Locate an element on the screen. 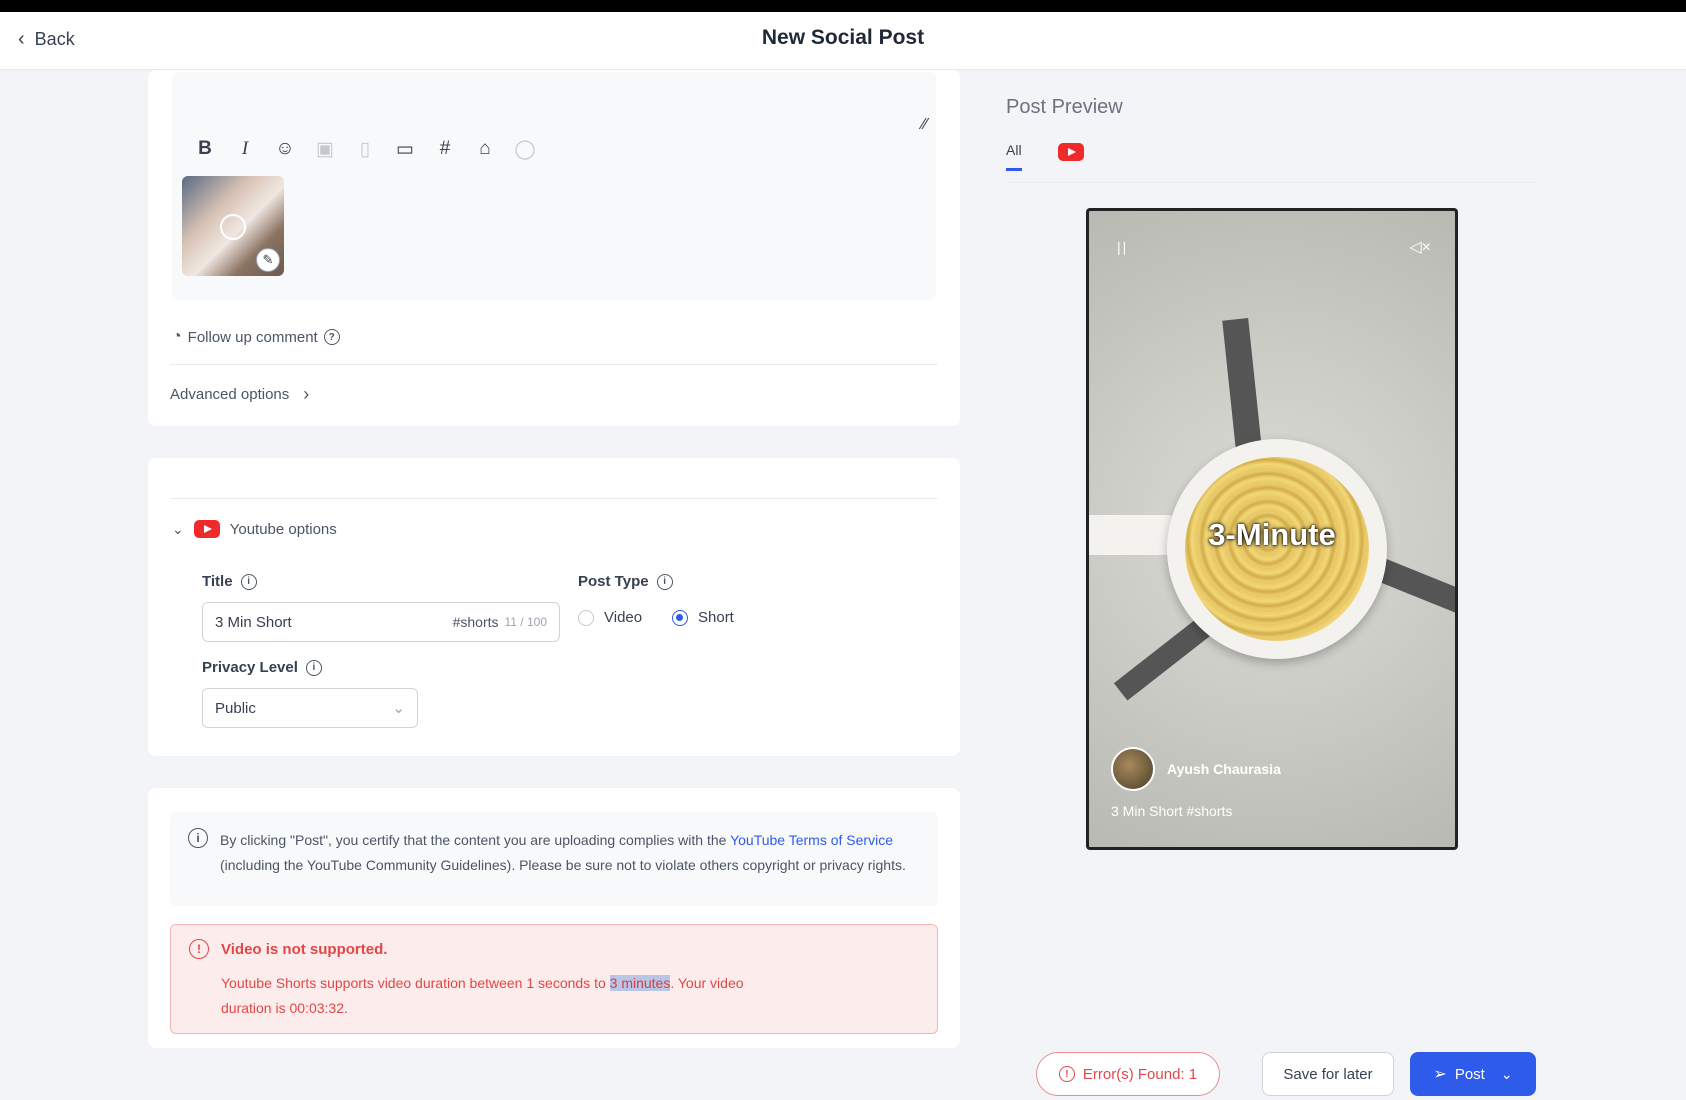  tag-icon: ⌂ is located at coordinates (485, 149).